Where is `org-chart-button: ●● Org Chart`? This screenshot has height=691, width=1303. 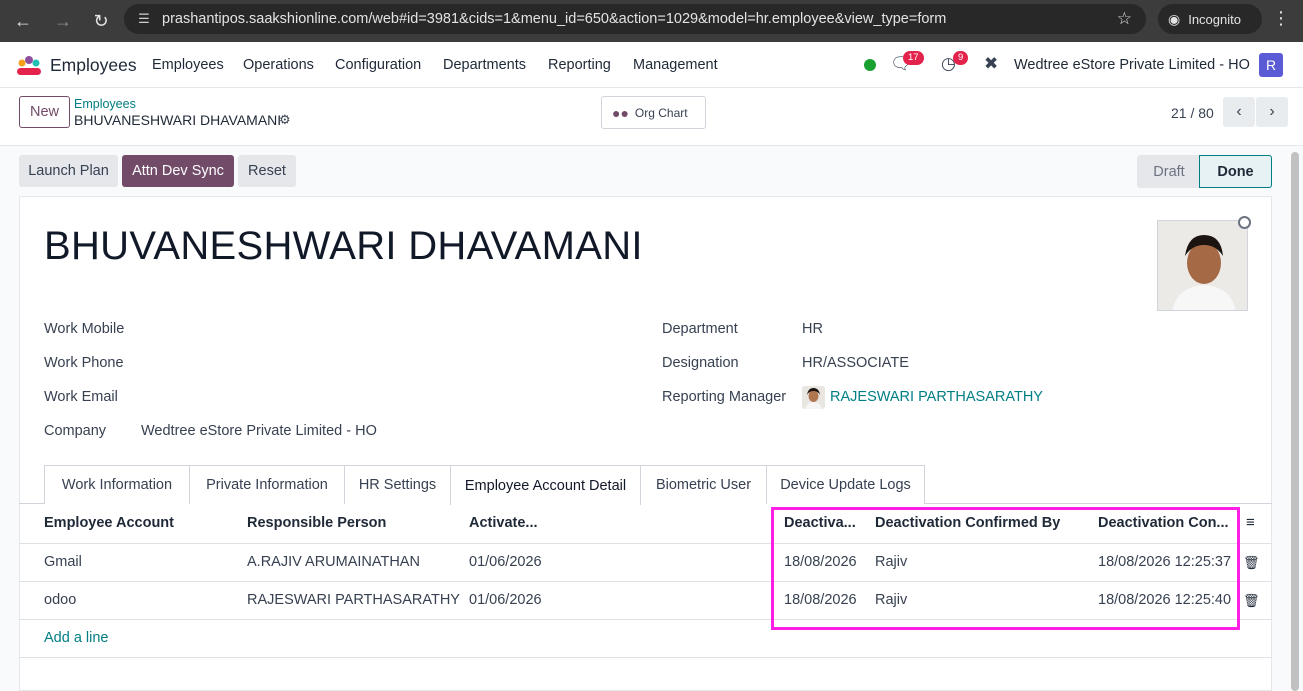 org-chart-button: ●● Org Chart is located at coordinates (653, 112).